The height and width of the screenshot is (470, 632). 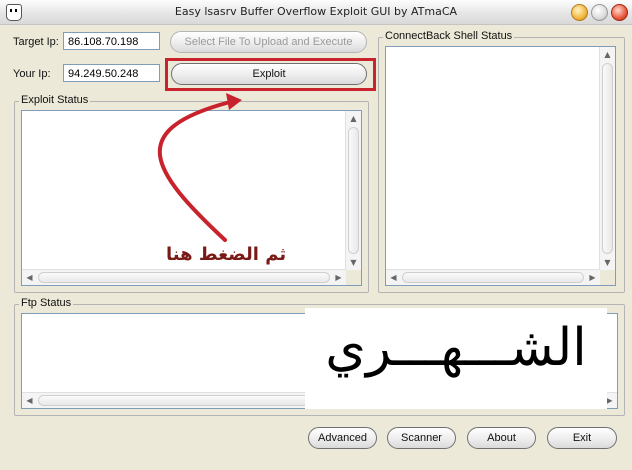 What do you see at coordinates (501, 438) in the screenshot?
I see `about-button: About` at bounding box center [501, 438].